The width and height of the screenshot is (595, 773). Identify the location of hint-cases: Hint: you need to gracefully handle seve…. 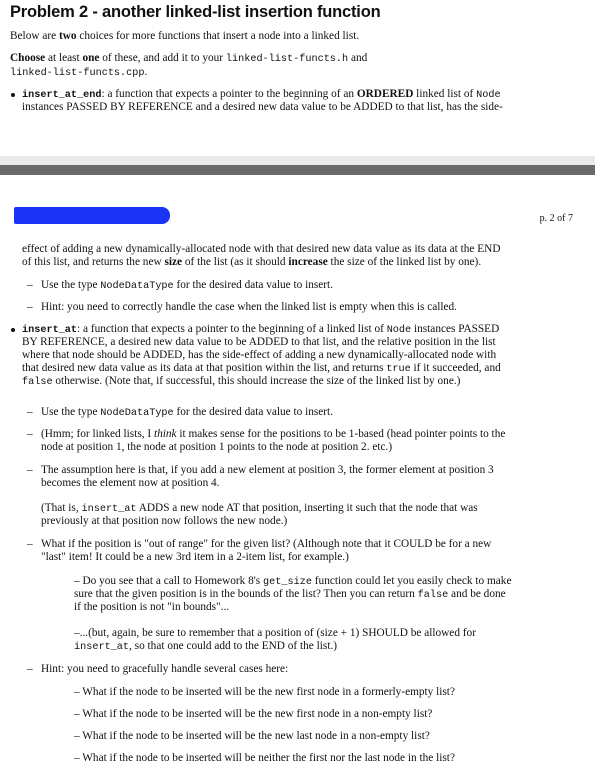
(165, 669).